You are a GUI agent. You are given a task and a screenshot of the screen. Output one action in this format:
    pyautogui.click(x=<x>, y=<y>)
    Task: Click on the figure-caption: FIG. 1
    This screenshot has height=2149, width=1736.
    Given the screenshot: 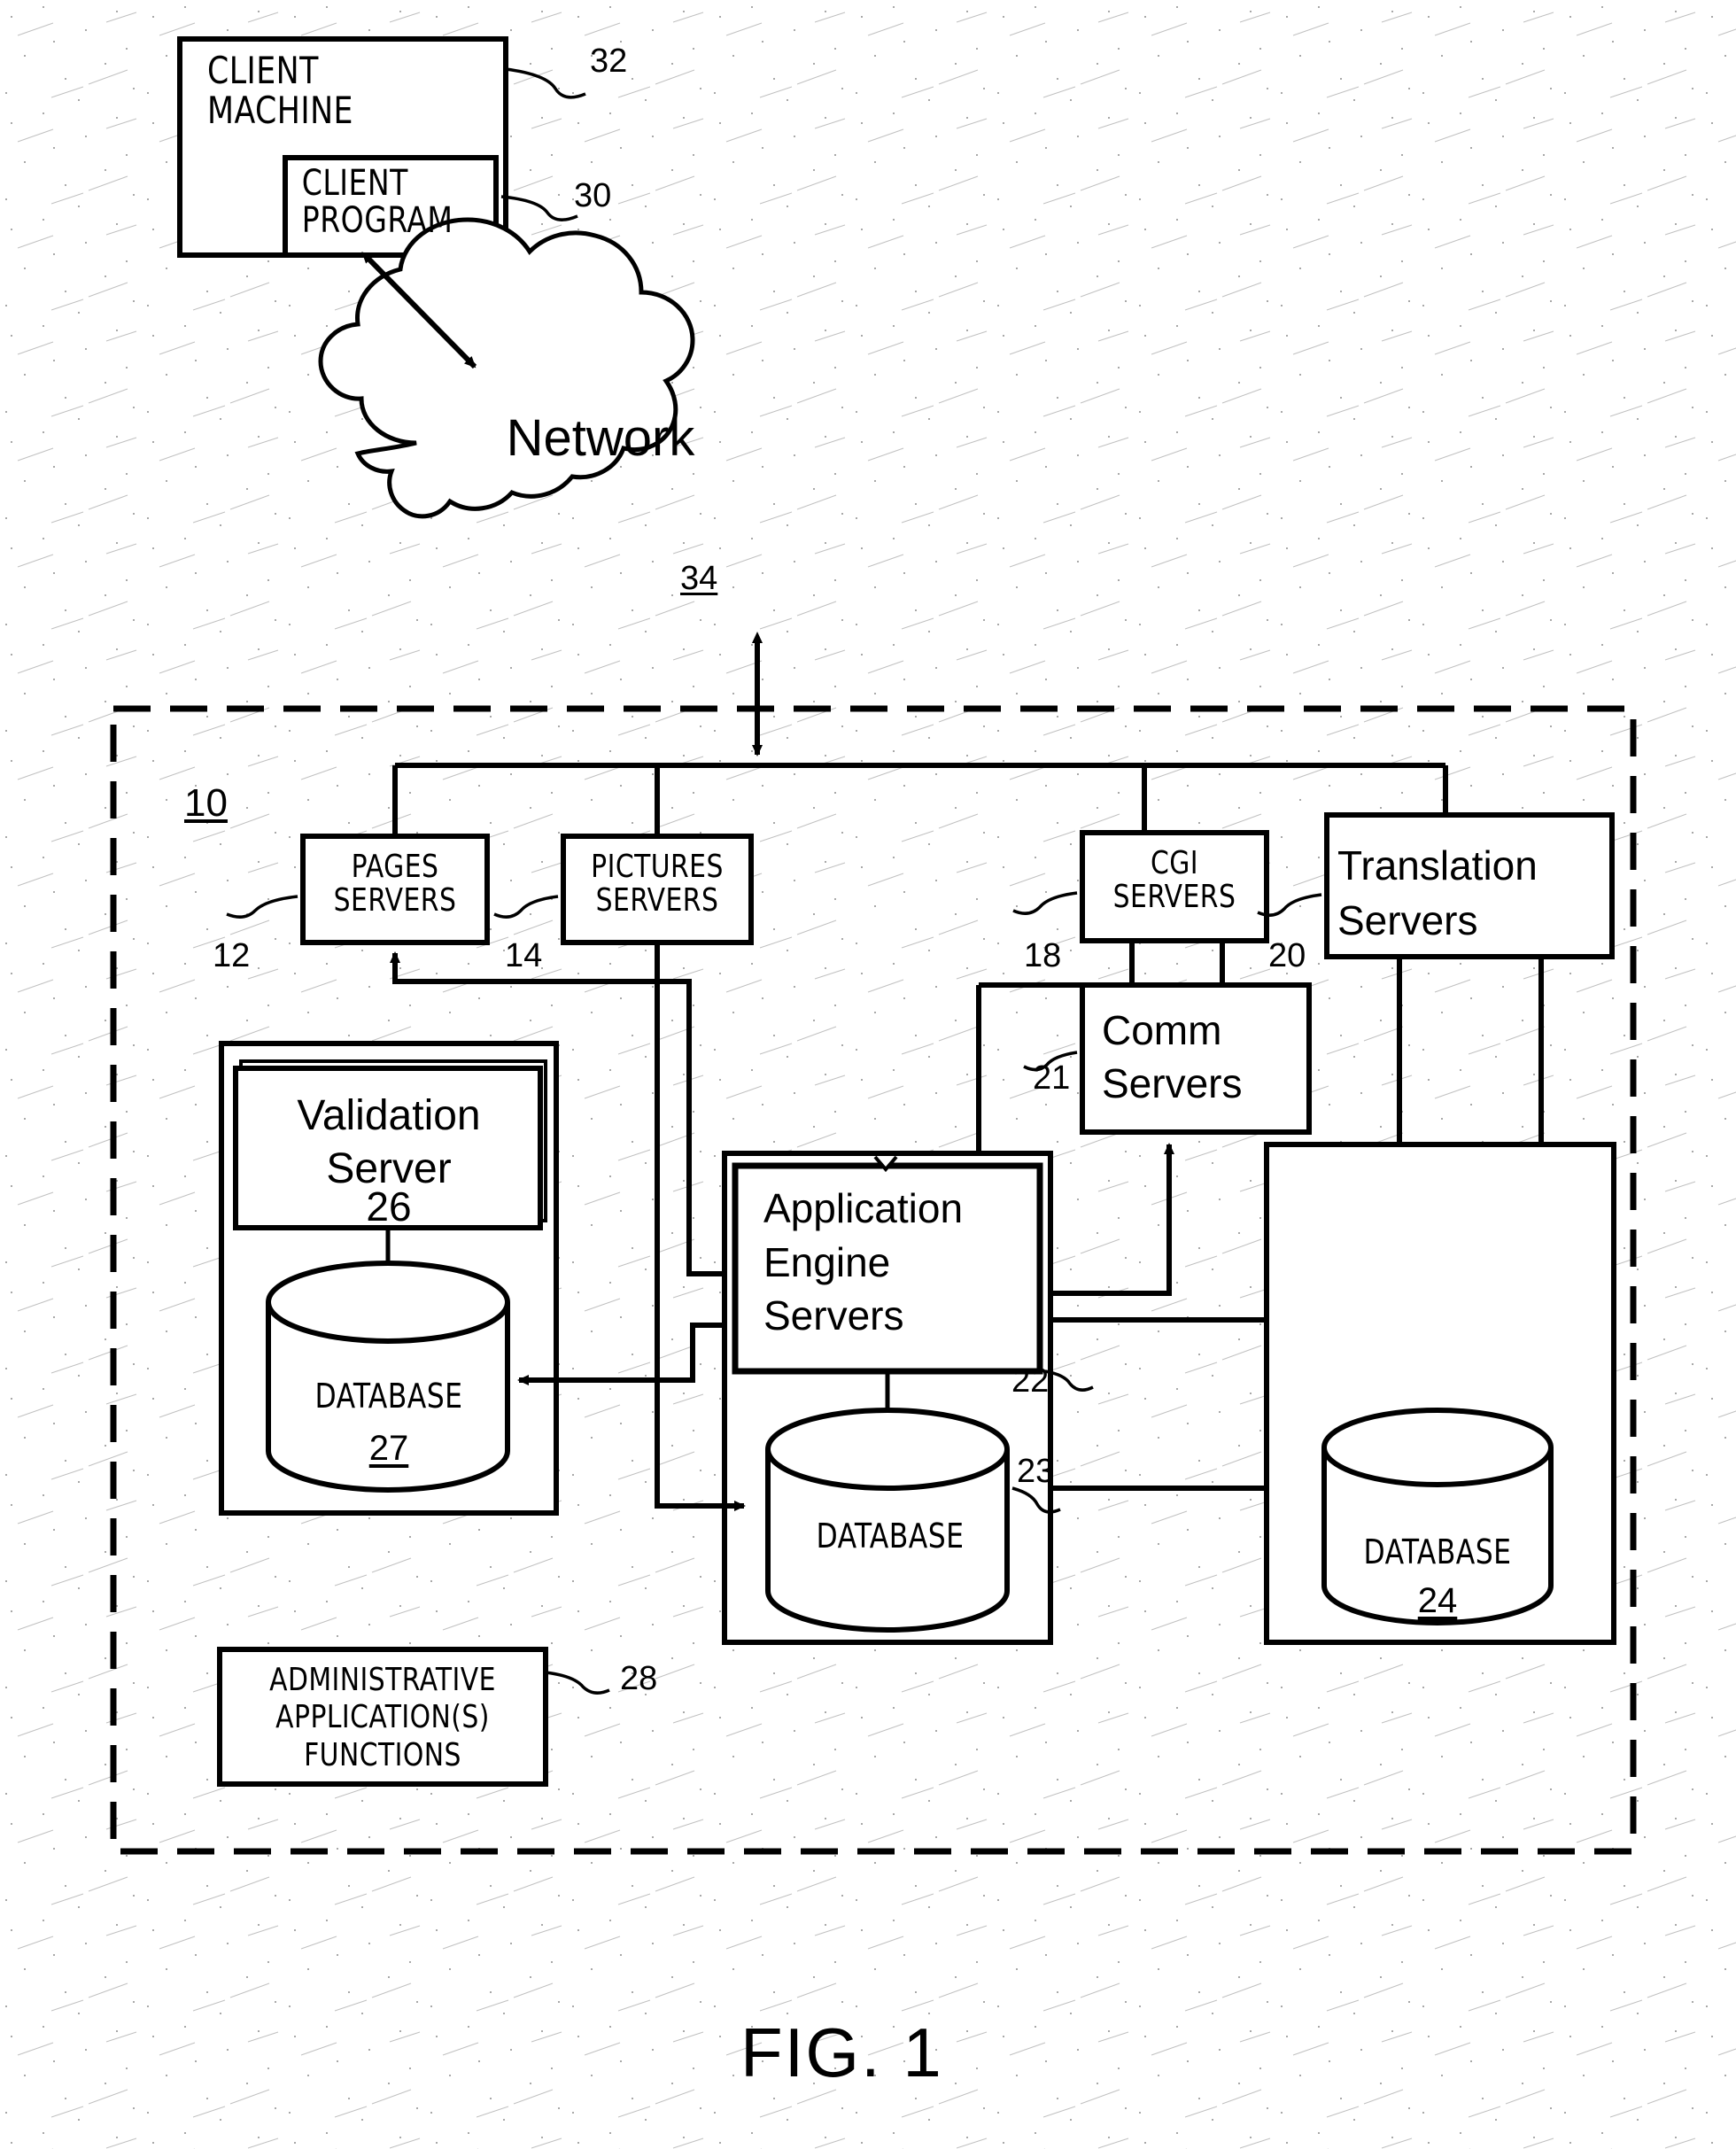 What is the action you would take?
    pyautogui.click(x=841, y=2052)
    